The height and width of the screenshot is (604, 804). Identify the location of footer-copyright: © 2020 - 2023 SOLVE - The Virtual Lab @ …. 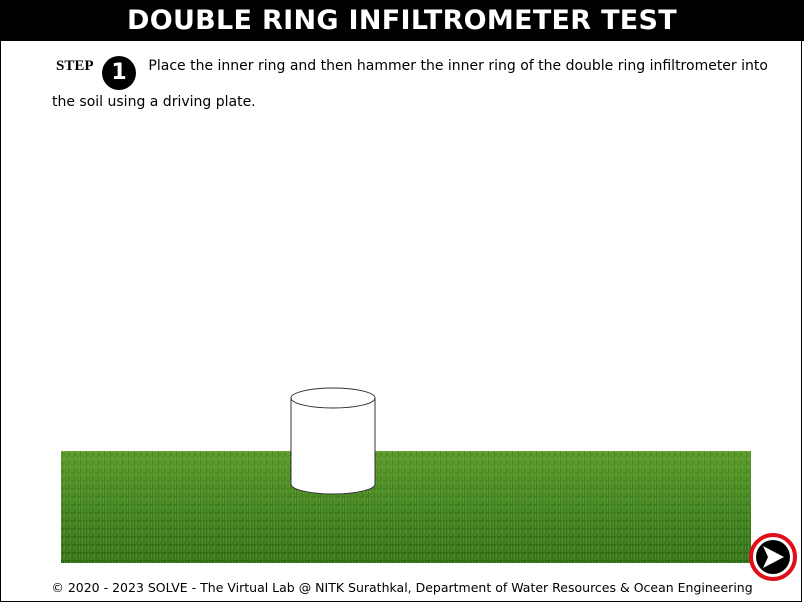
(402, 587).